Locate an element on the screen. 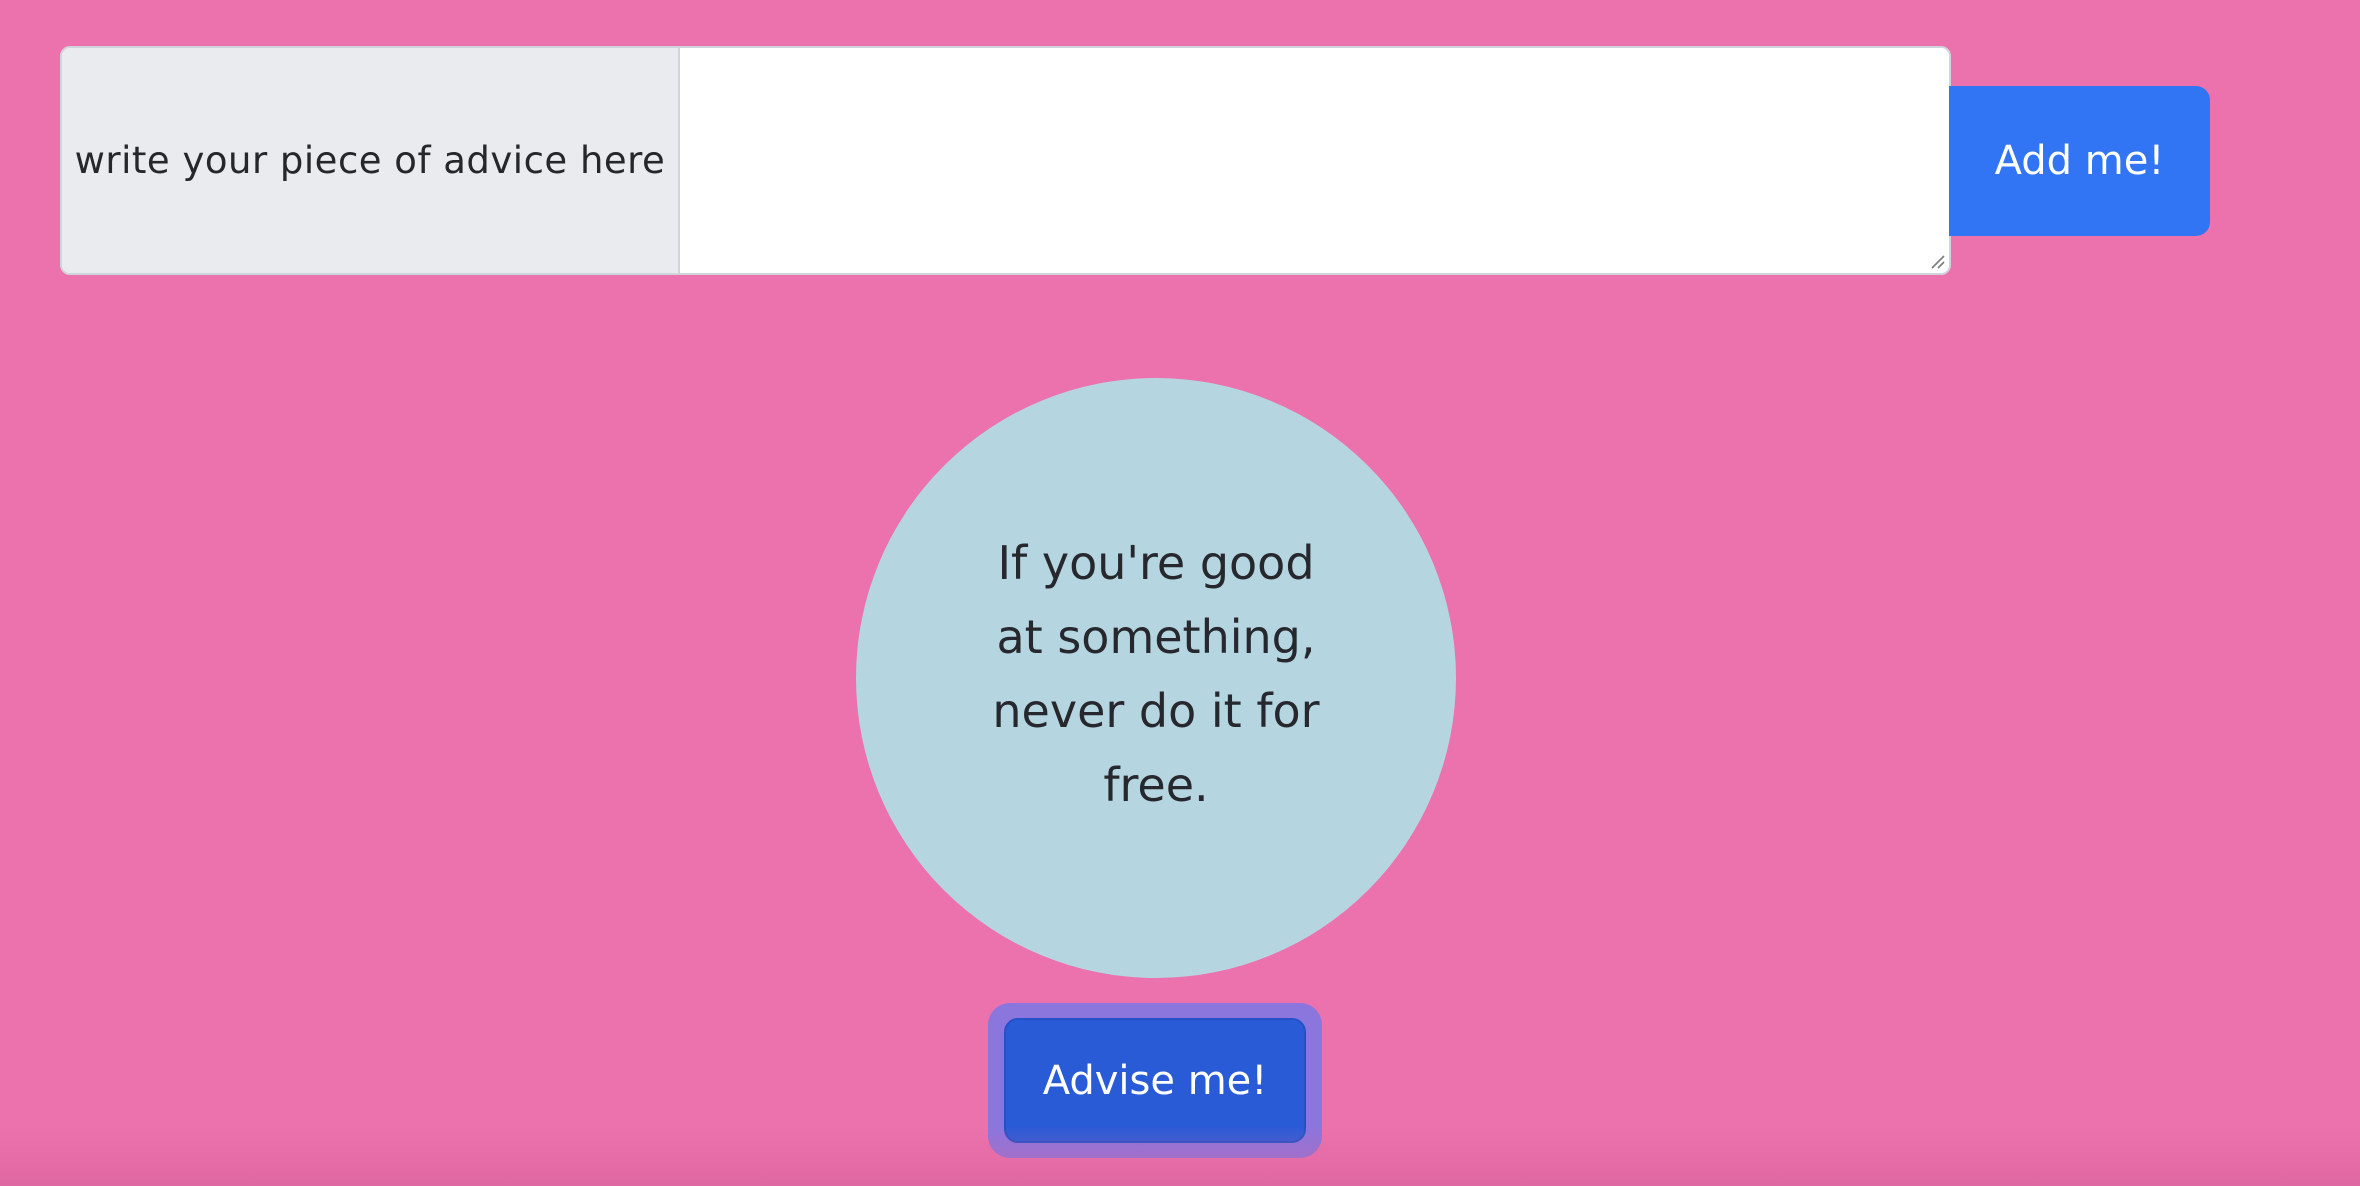 This screenshot has height=1186, width=2360. advice-textarea-wrap is located at coordinates (1314, 160).